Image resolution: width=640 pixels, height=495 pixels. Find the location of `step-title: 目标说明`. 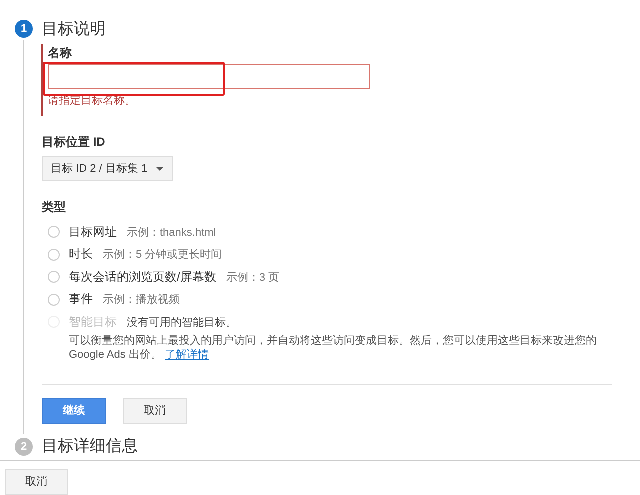

step-title: 目标说明 is located at coordinates (74, 30).